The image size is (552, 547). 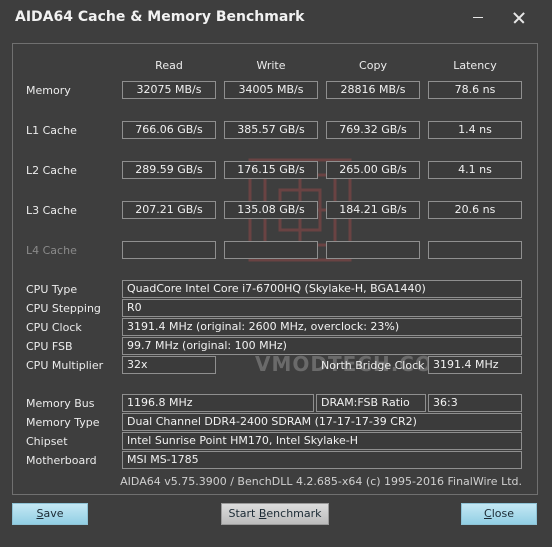 I want to click on l3-write-value: 135.08 GB/s, so click(x=271, y=210).